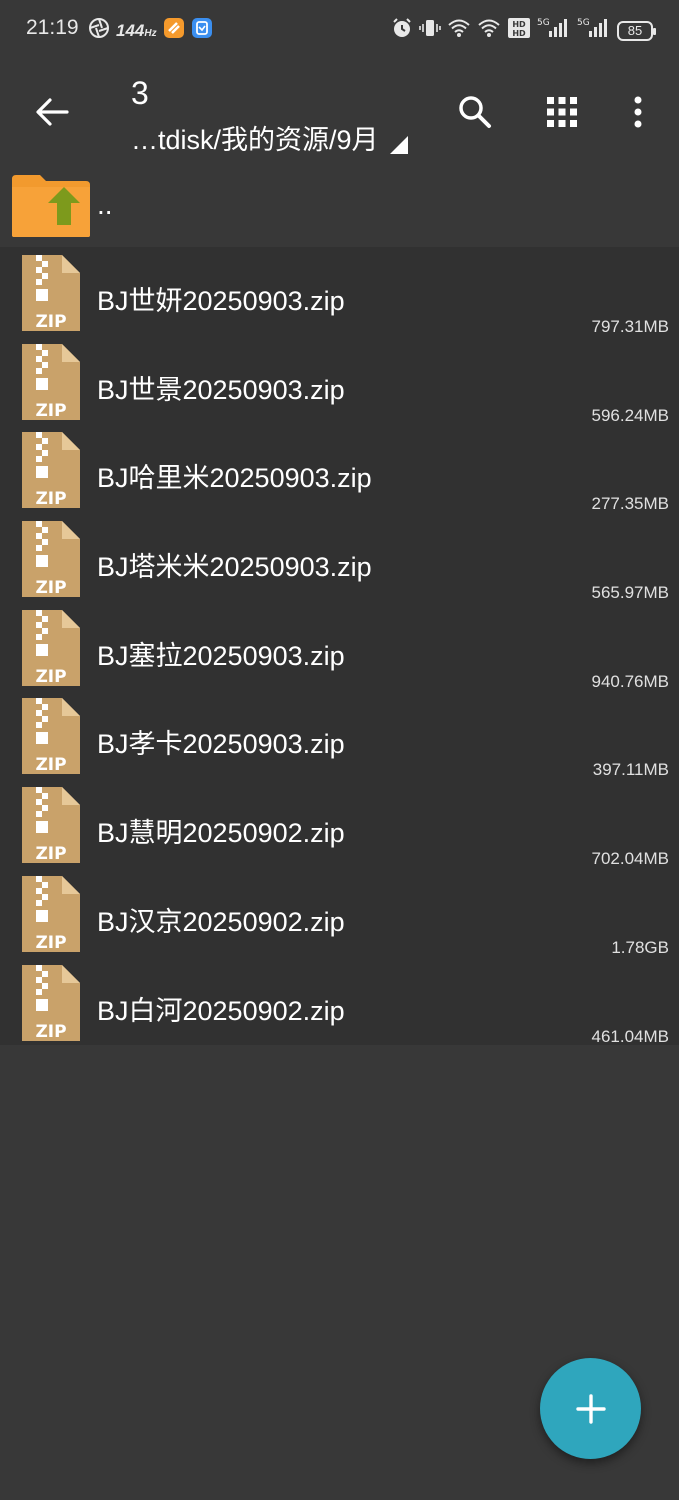 This screenshot has width=679, height=1500. I want to click on battery-level: 85, so click(635, 30).